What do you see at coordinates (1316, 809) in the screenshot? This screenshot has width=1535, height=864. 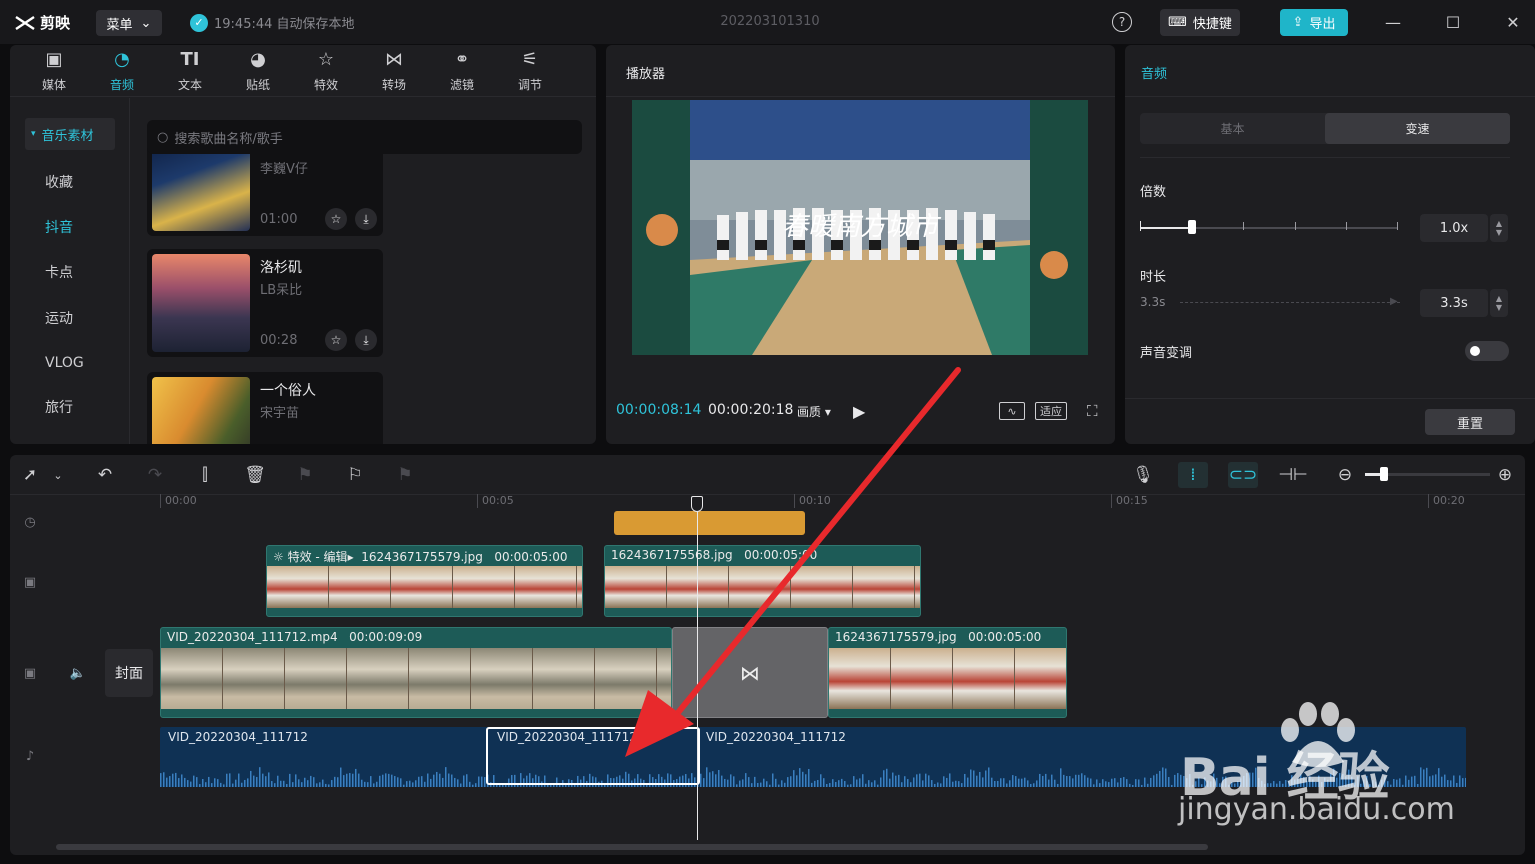 I see `watermark-url: jingyan.baidu.com` at bounding box center [1316, 809].